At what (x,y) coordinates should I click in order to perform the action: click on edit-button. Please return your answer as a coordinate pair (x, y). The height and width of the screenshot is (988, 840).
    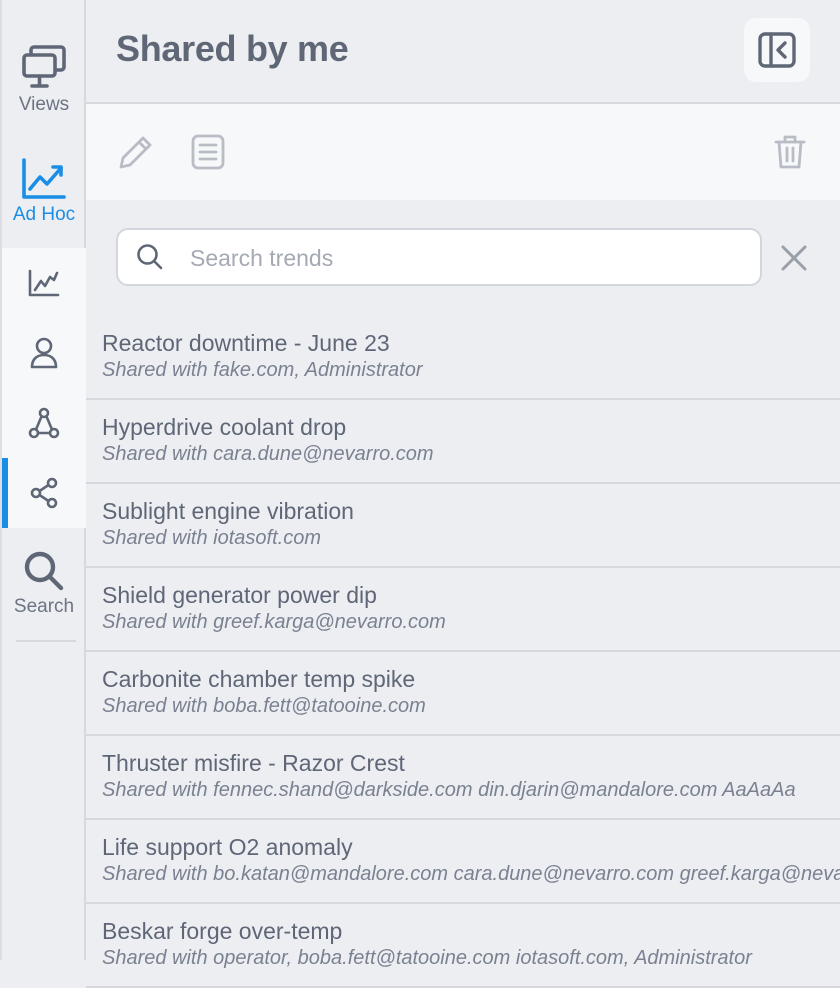
    Looking at the image, I should click on (136, 152).